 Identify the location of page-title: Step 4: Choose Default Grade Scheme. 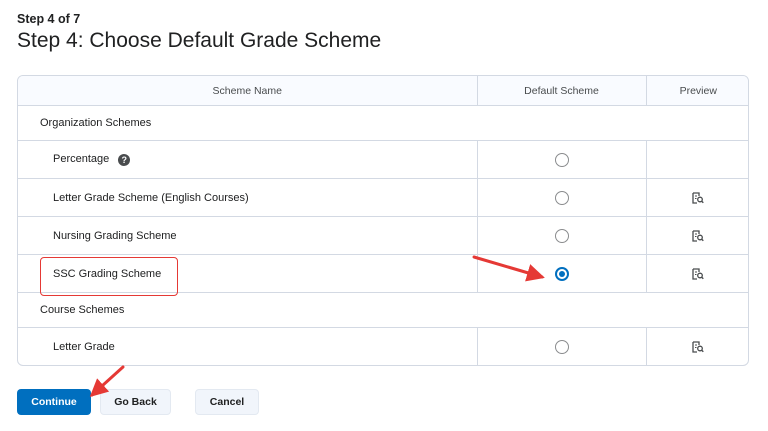
(199, 40).